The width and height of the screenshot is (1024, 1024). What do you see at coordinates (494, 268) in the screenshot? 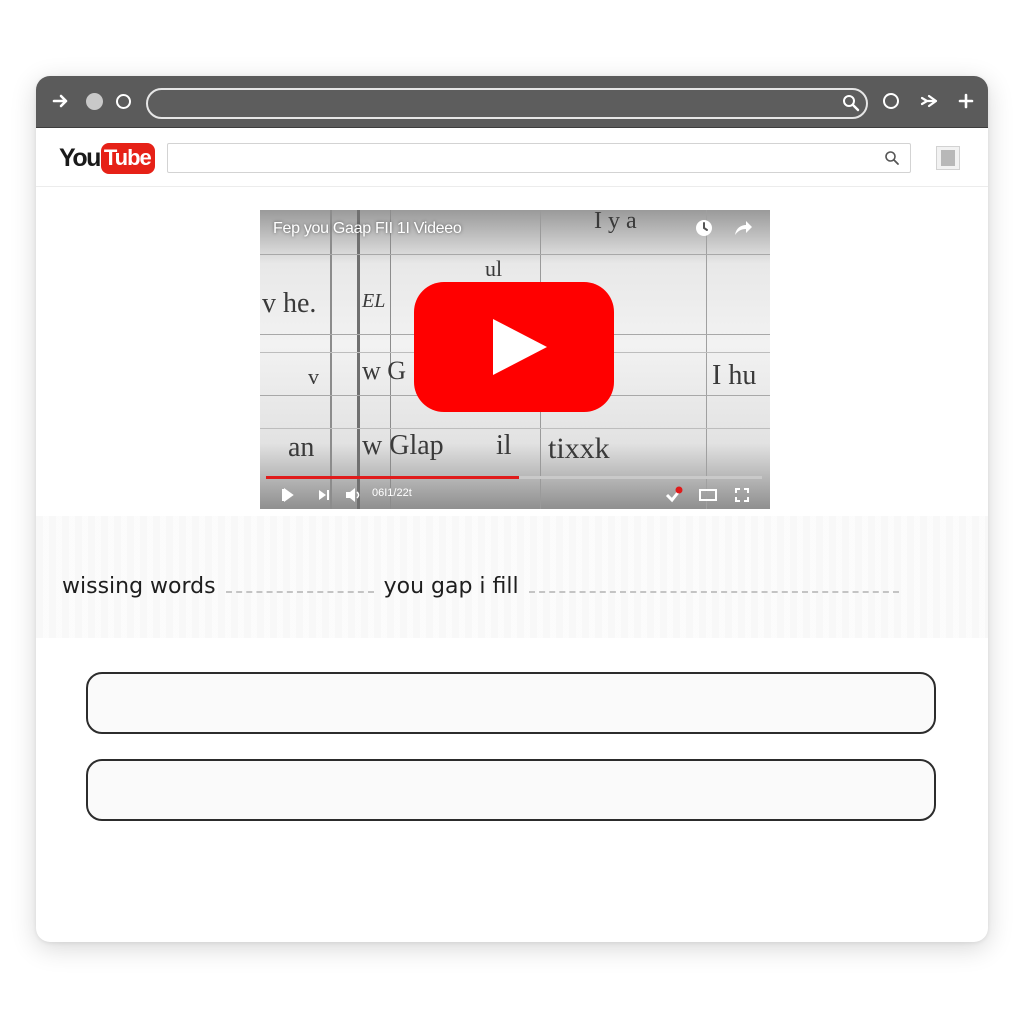
I see `scene-text: ul` at bounding box center [494, 268].